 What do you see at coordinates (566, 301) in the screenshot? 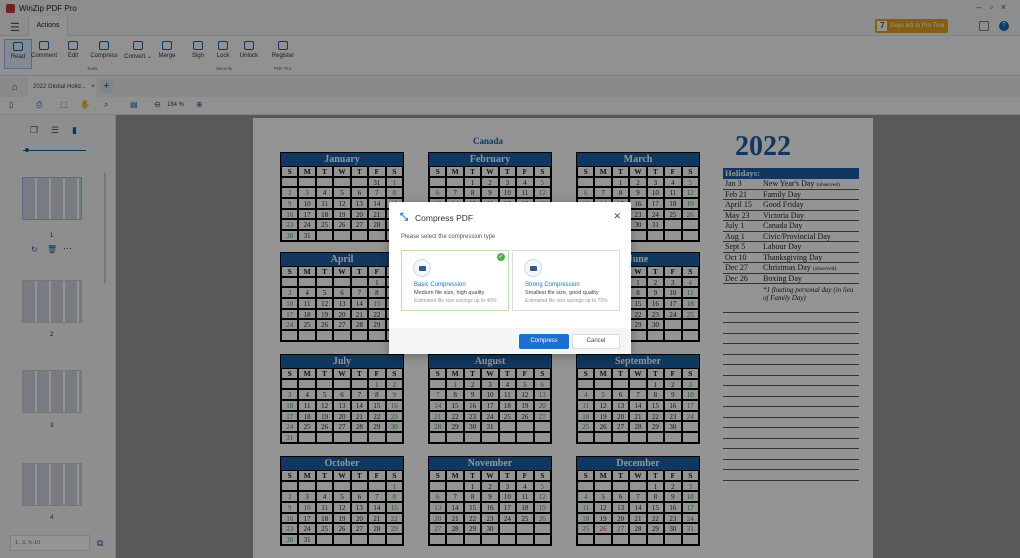
I see `option-savings: Estimated file size savings up to 75%` at bounding box center [566, 301].